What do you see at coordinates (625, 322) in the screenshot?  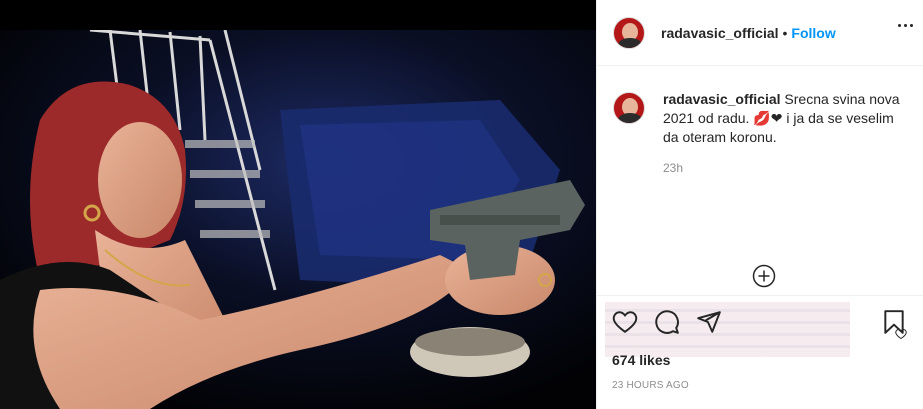 I see `like-heart-icon` at bounding box center [625, 322].